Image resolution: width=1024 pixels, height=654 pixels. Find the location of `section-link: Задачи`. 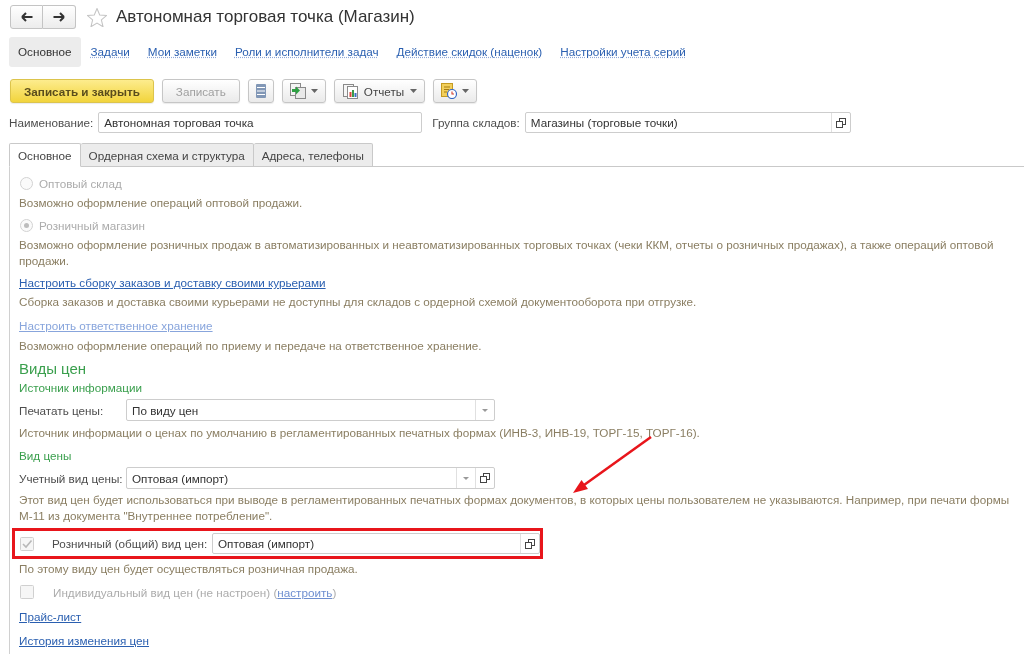

section-link: Задачи is located at coordinates (110, 52).